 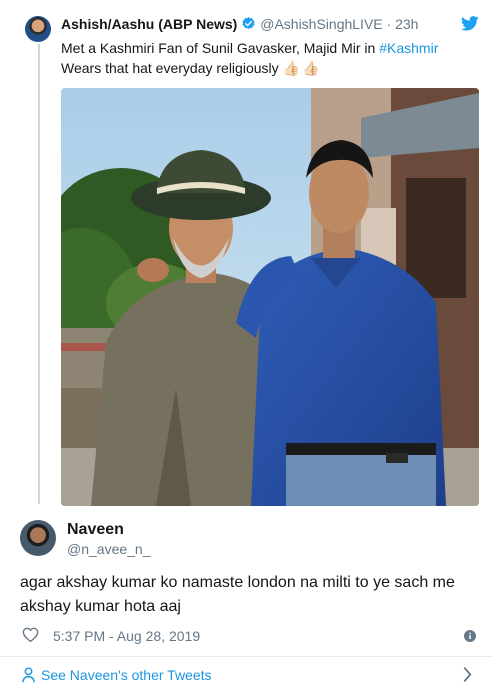 What do you see at coordinates (248, 25) in the screenshot?
I see `verified-badge-icon` at bounding box center [248, 25].